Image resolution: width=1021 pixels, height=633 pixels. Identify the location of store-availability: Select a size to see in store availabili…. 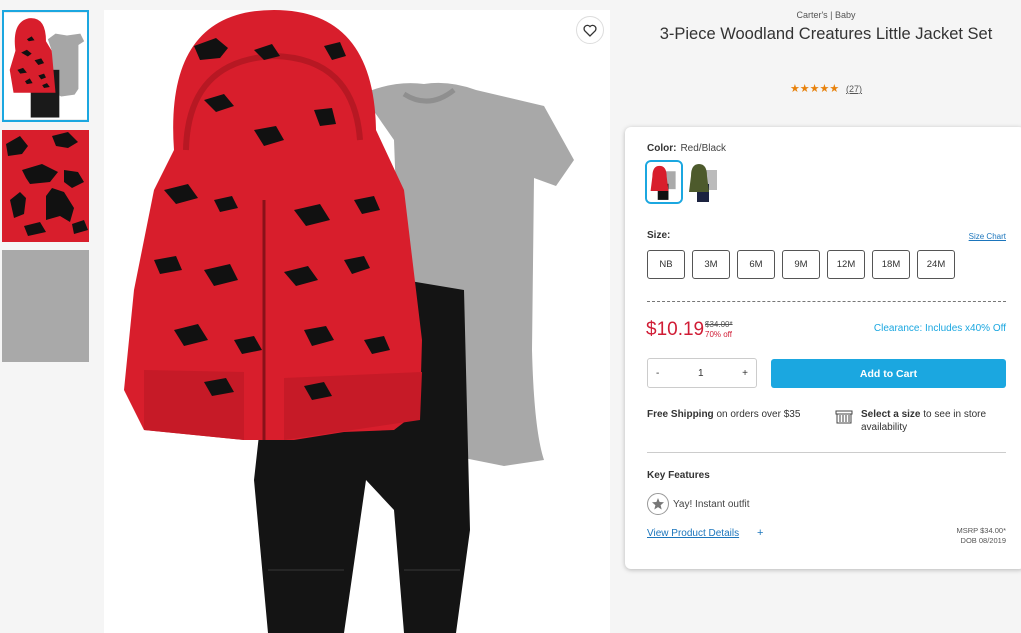
(936, 421).